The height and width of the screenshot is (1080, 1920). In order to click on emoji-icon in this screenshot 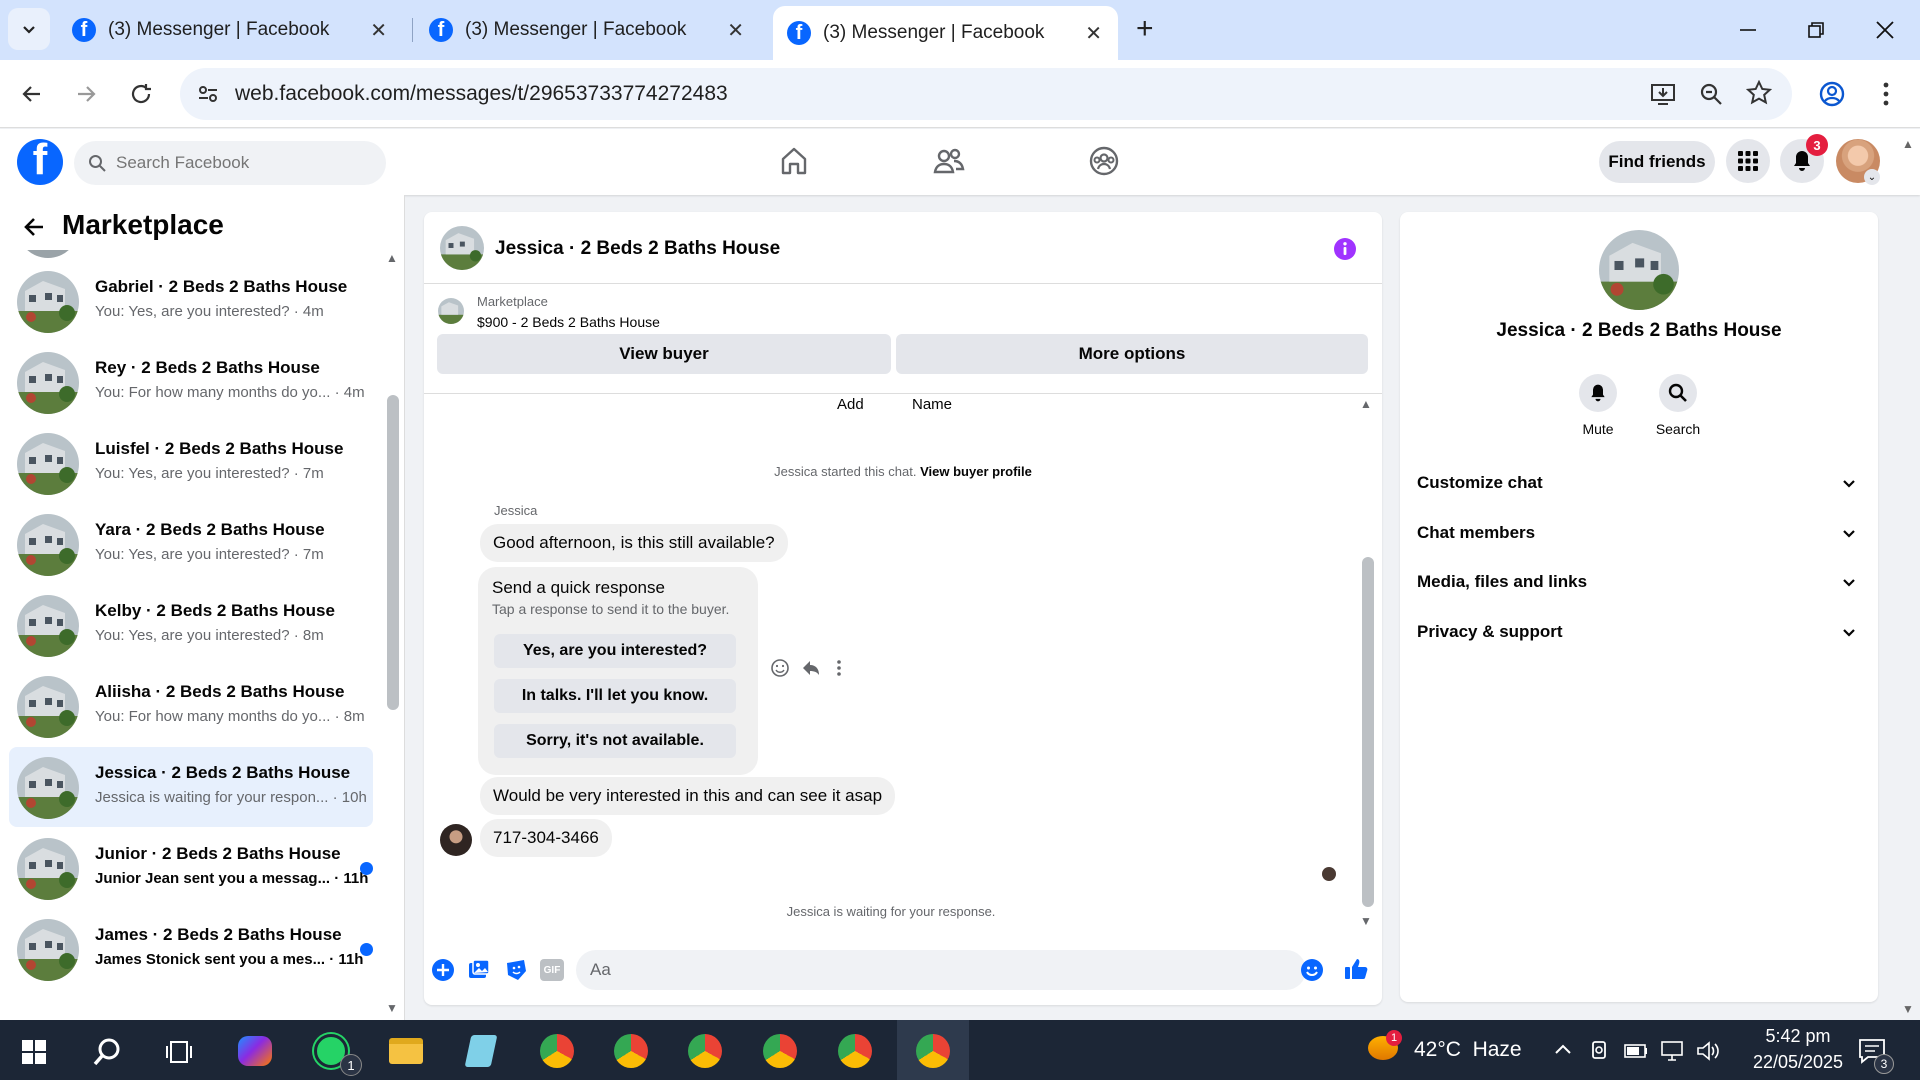, I will do `click(1312, 970)`.